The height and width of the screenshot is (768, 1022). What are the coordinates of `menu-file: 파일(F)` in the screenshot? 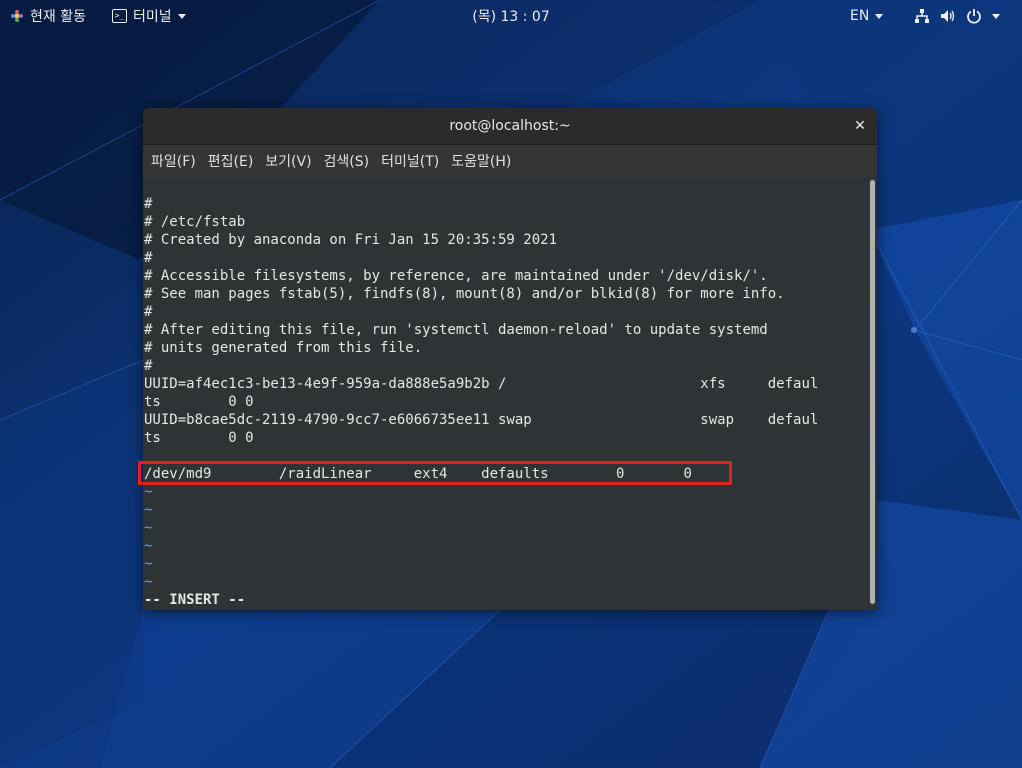 It's located at (173, 161).